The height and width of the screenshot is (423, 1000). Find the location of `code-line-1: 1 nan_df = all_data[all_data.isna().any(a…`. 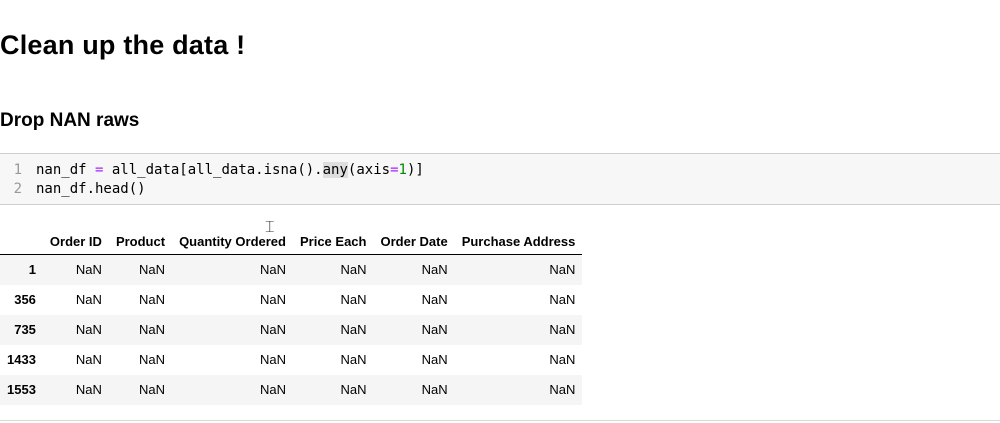

code-line-1: 1 nan_df = all_data[all_data.isna().any(a… is located at coordinates (212, 170).